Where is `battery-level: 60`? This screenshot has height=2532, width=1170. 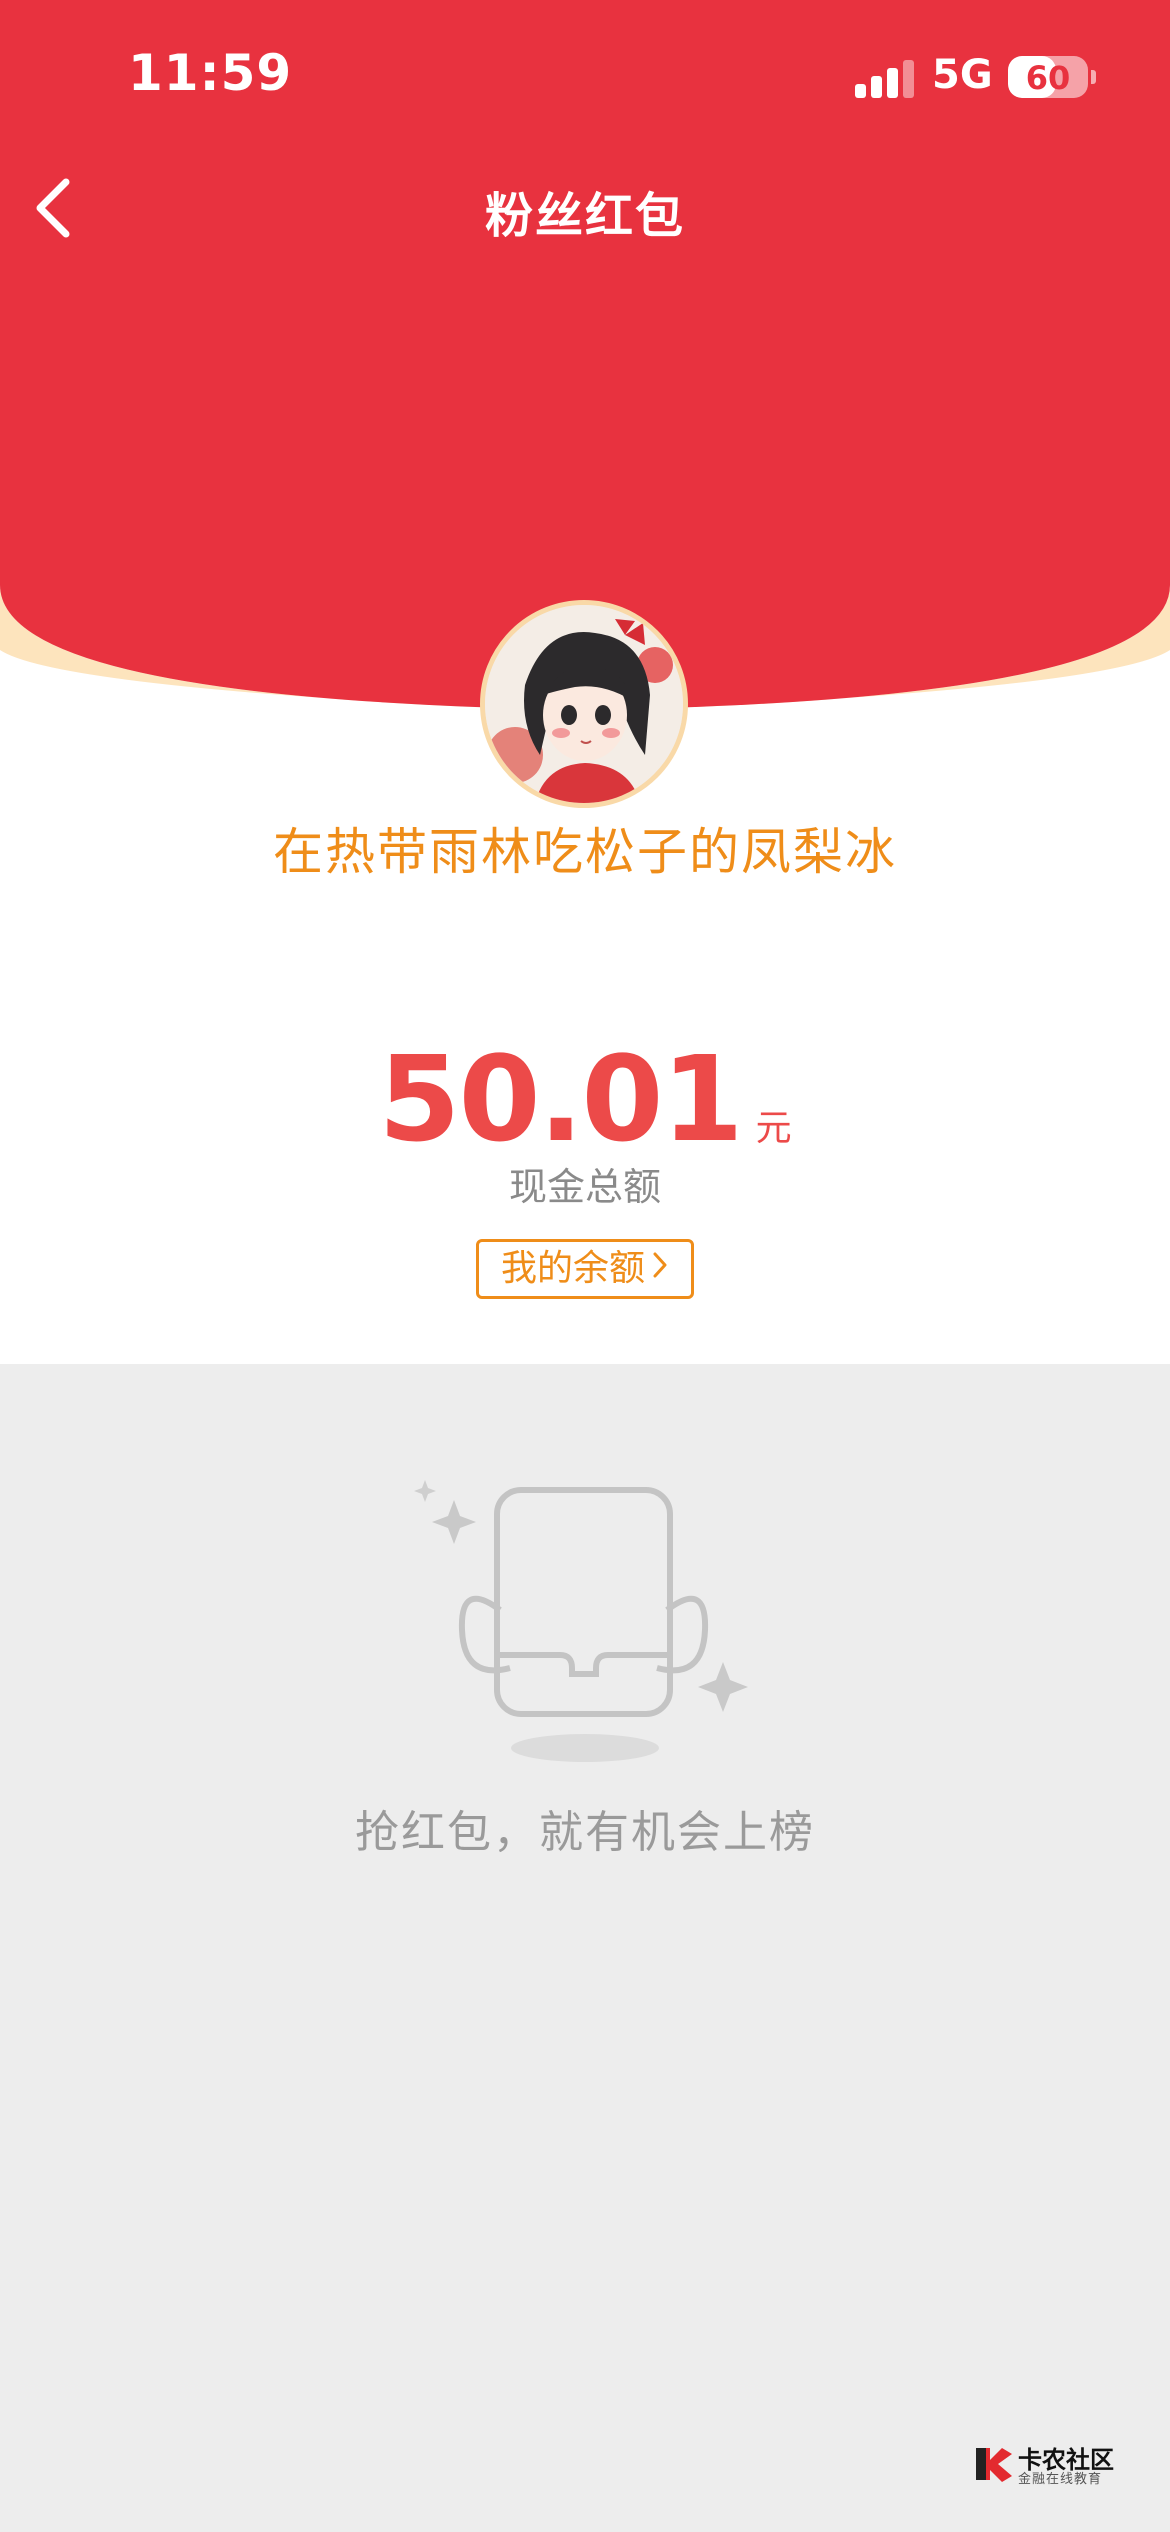
battery-level: 60 is located at coordinates (1048, 78).